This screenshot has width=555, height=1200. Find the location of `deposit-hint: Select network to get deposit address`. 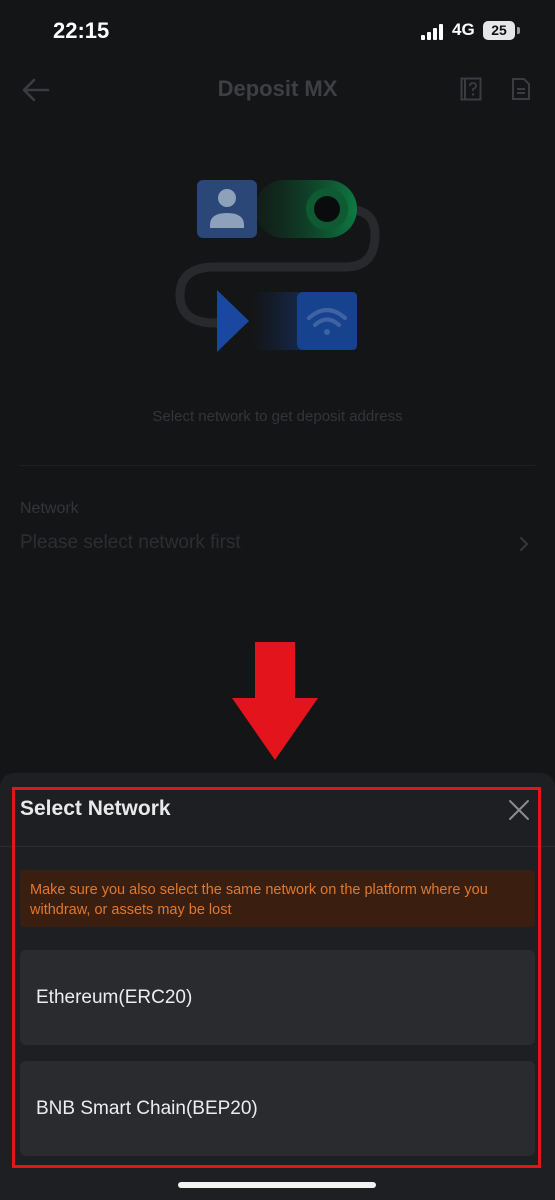

deposit-hint: Select network to get deposit address is located at coordinates (277, 416).